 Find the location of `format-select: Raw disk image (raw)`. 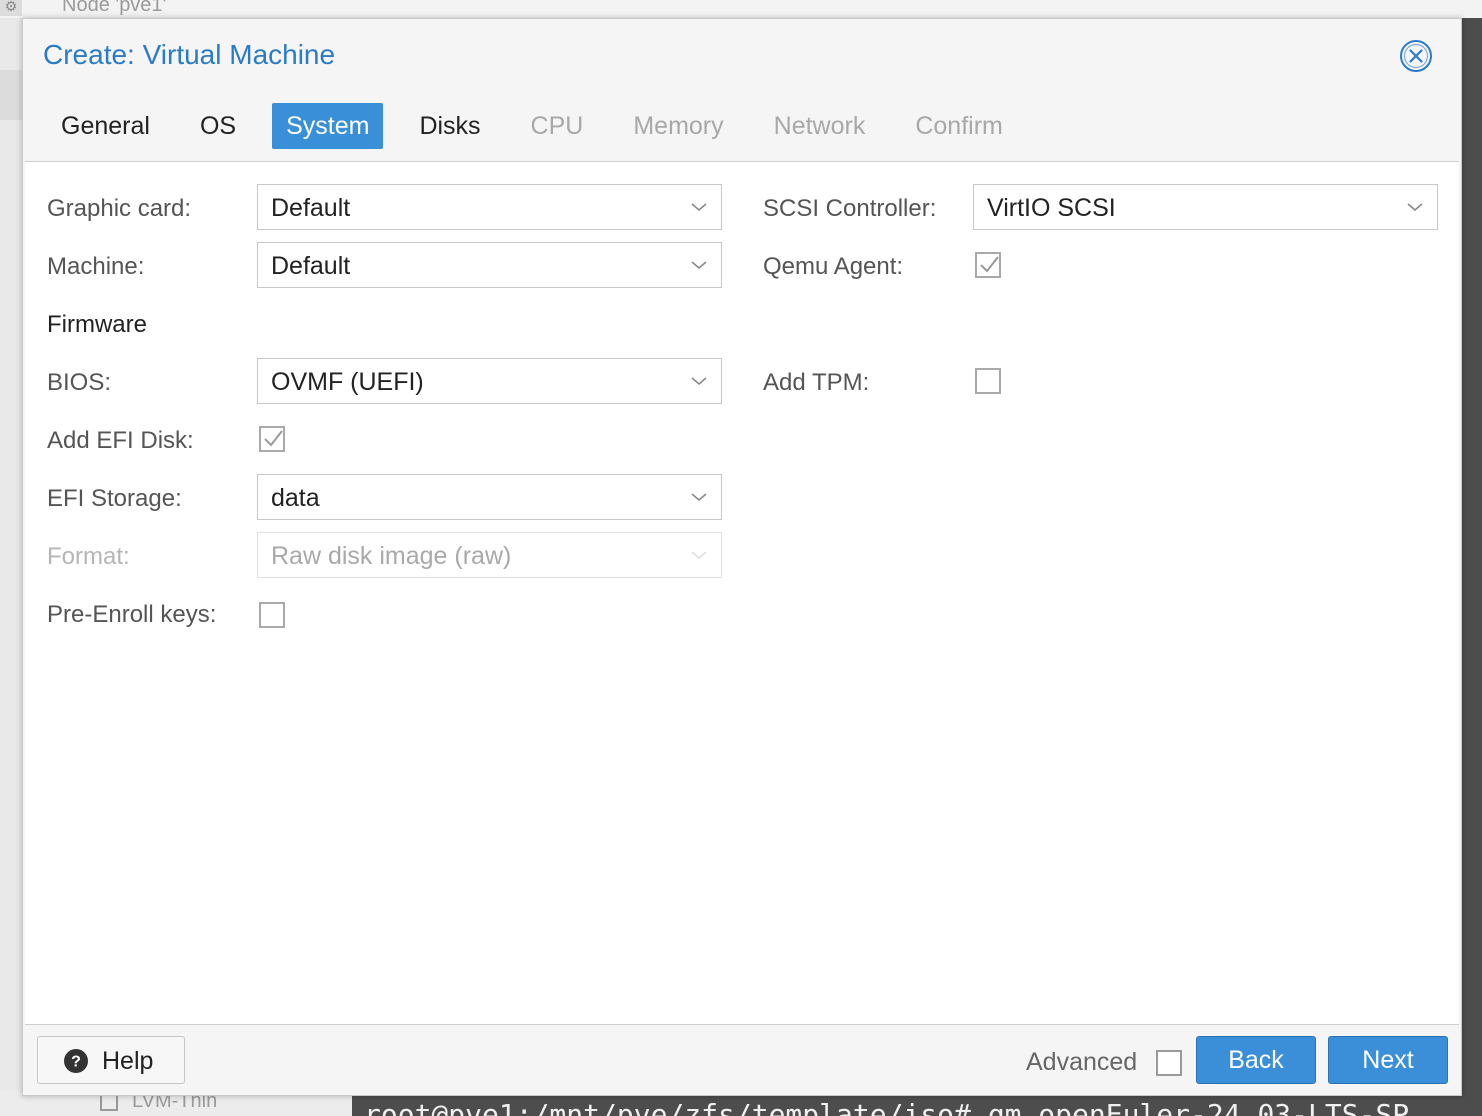

format-select: Raw disk image (raw) is located at coordinates (489, 555).